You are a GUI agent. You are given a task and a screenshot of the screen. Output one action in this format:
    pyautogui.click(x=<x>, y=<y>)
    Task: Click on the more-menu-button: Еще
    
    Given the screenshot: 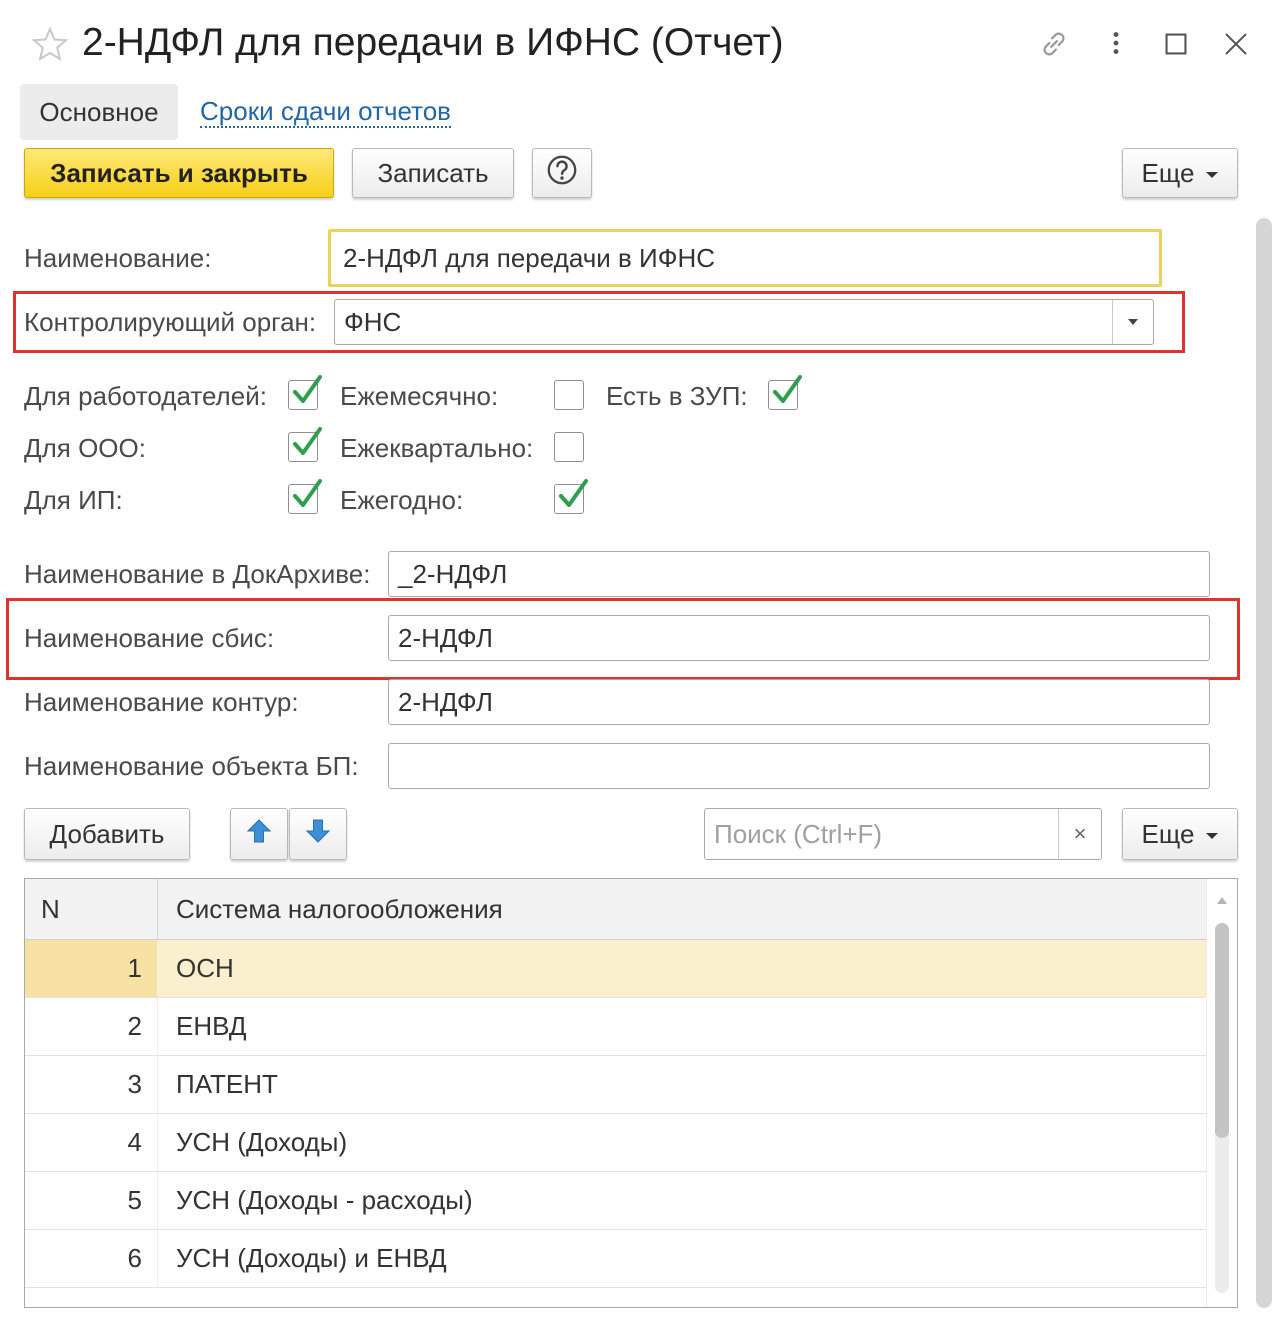 What is the action you would take?
    pyautogui.click(x=1180, y=173)
    